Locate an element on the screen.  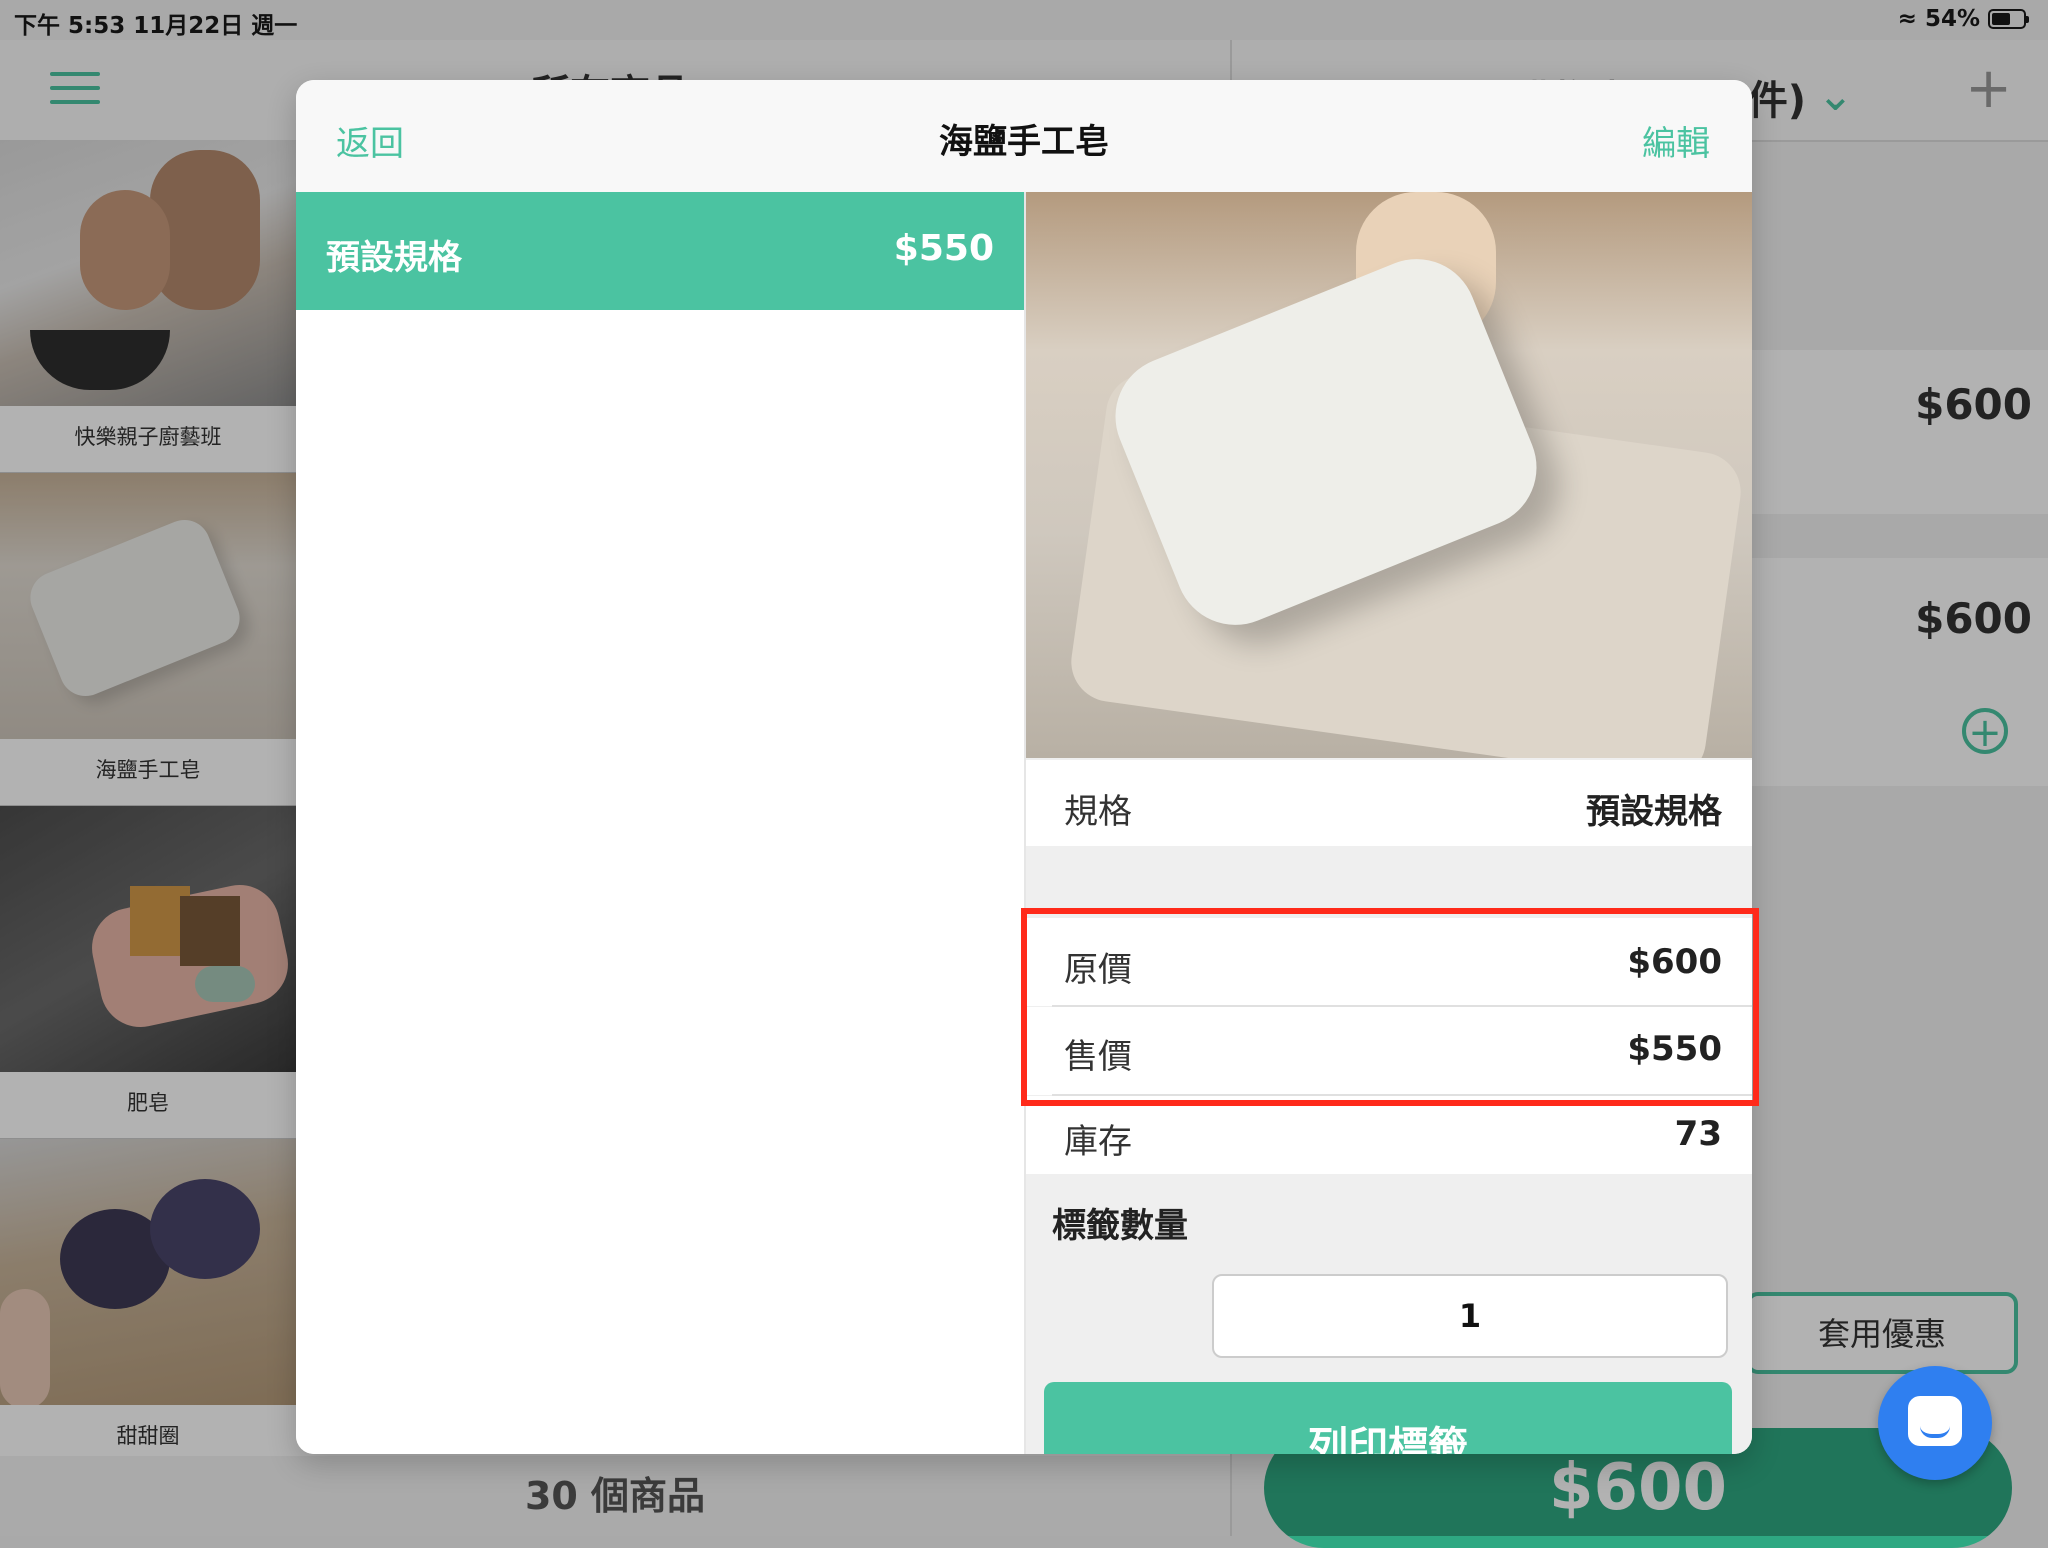
label-quantity-input is located at coordinates (1470, 1316).